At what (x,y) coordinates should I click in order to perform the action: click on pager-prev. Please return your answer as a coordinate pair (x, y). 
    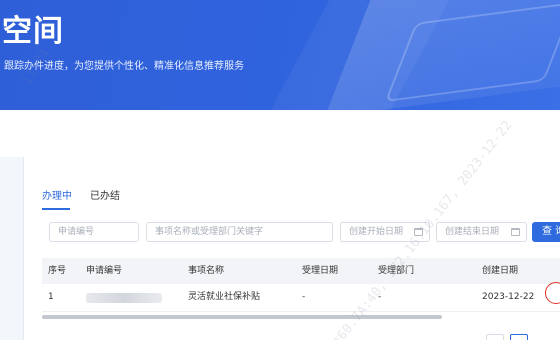
    Looking at the image, I should click on (495, 337).